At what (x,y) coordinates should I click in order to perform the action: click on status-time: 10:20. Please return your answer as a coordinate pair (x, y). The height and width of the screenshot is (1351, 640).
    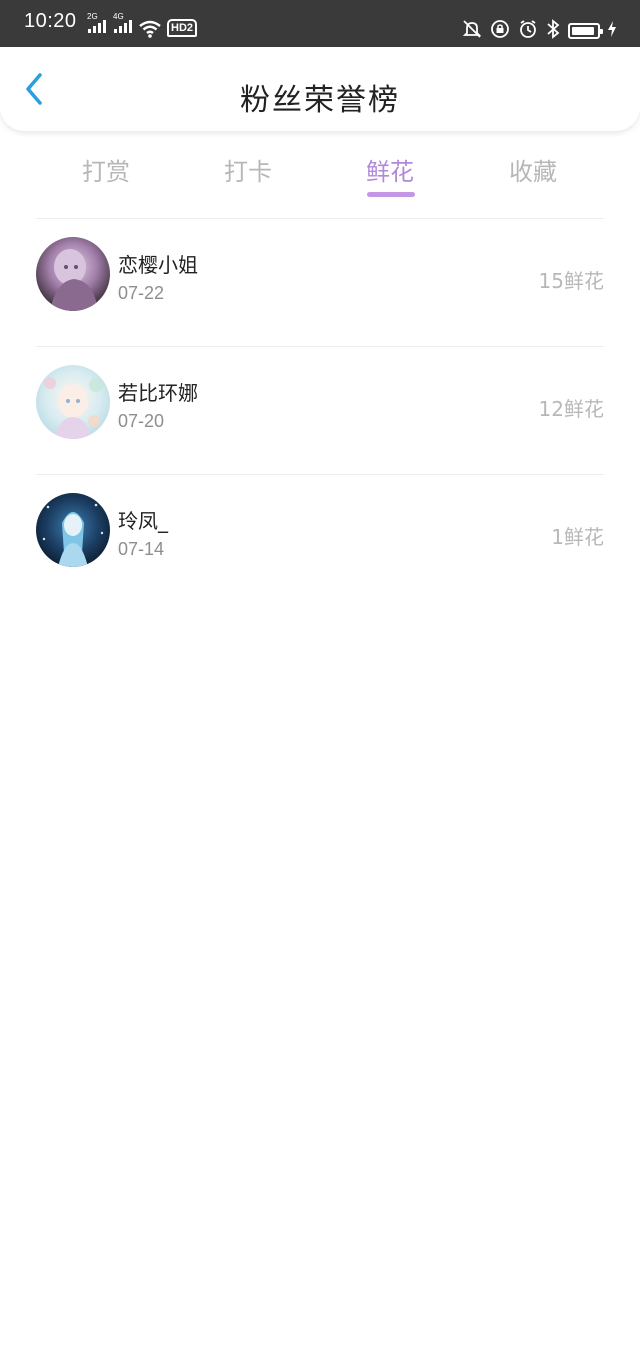
    Looking at the image, I should click on (50, 21).